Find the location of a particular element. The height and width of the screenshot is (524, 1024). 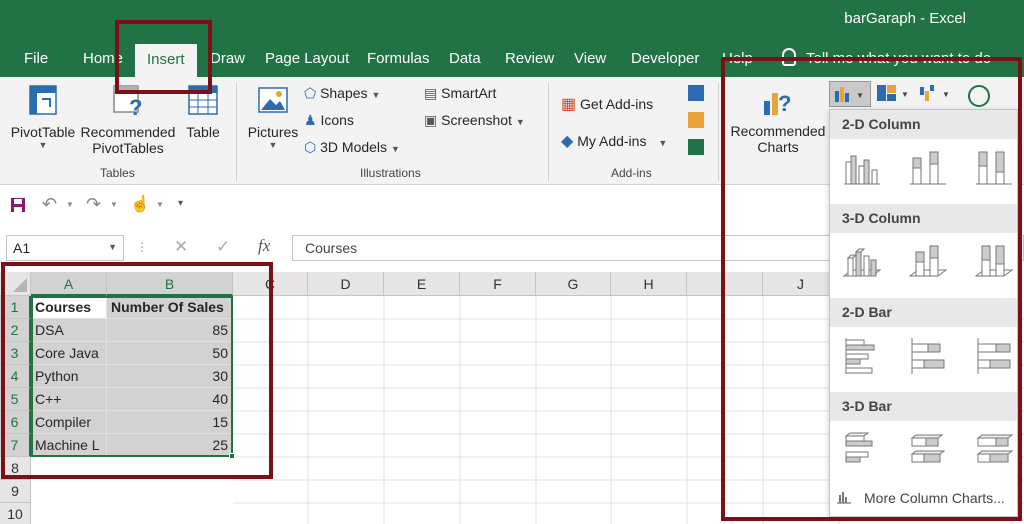

column-header-d: D is located at coordinates (346, 284).